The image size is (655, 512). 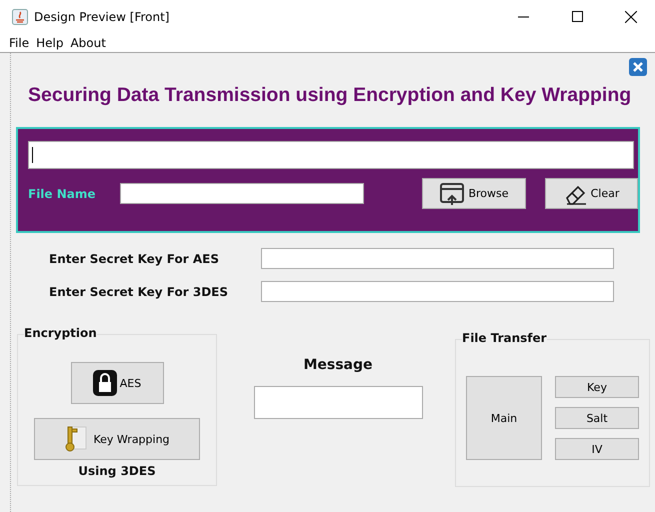 I want to click on menu-item: About, so click(x=88, y=43).